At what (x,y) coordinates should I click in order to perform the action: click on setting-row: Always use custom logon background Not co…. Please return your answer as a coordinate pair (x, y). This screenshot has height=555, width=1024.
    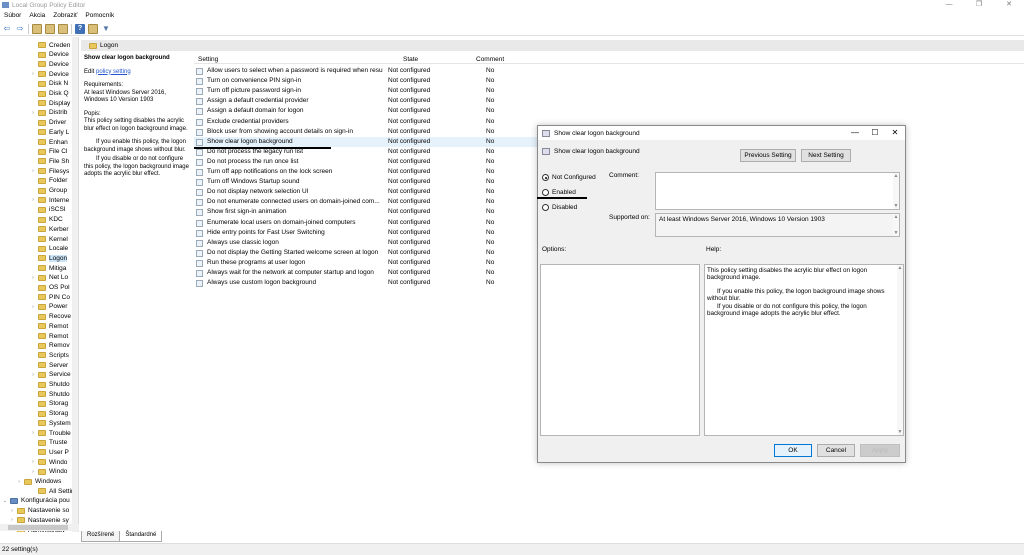
    Looking at the image, I should click on (394, 283).